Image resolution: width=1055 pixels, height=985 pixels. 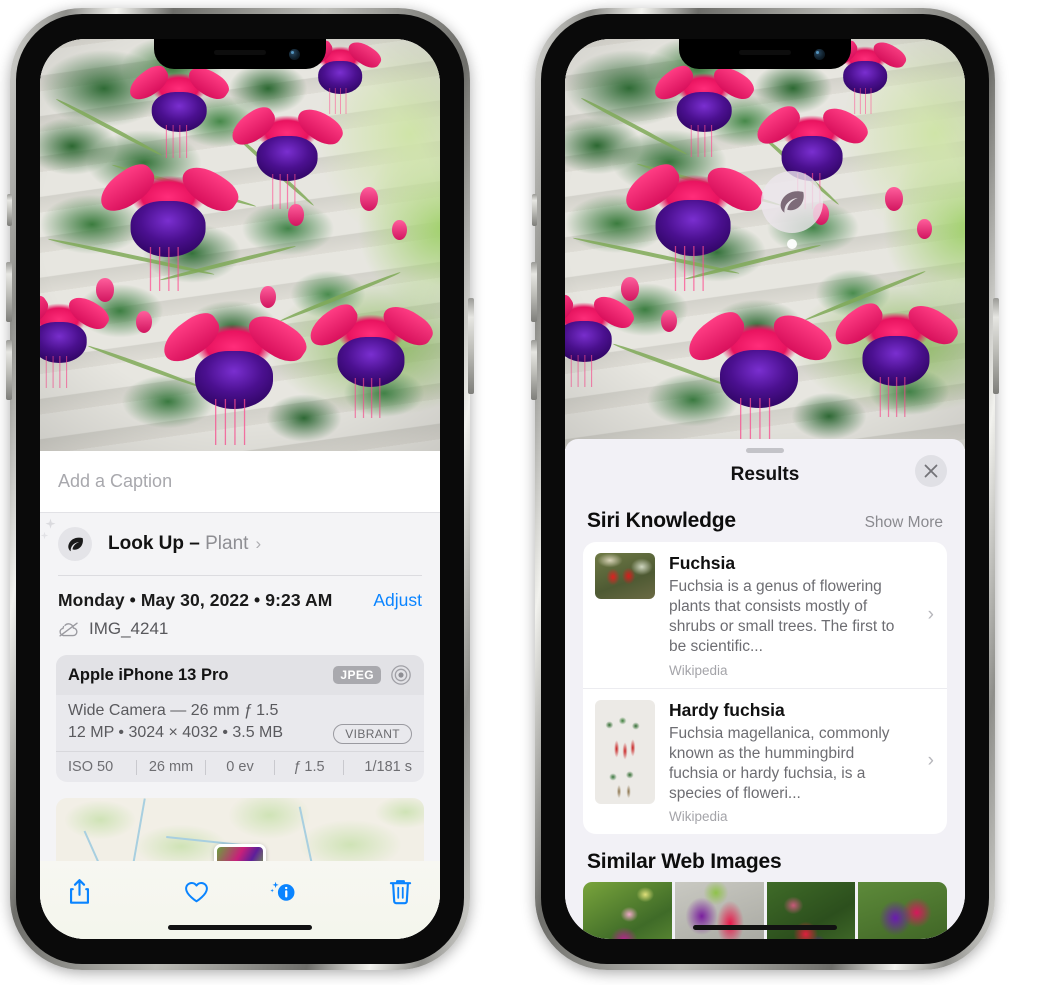 I want to click on favorite-button, so click(x=196, y=892).